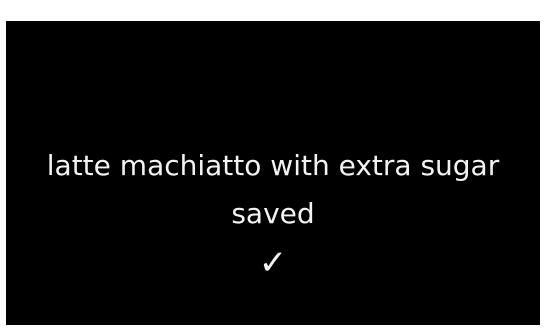 The width and height of the screenshot is (547, 331). Describe the element at coordinates (273, 213) in the screenshot. I see `saved-status-text: saved` at that location.